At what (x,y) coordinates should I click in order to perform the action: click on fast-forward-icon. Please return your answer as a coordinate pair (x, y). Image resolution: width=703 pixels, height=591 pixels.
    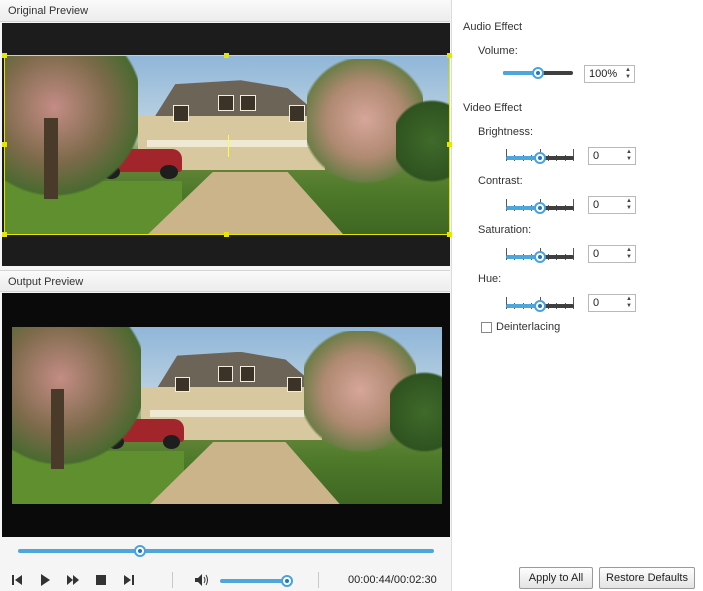
    Looking at the image, I should click on (73, 580).